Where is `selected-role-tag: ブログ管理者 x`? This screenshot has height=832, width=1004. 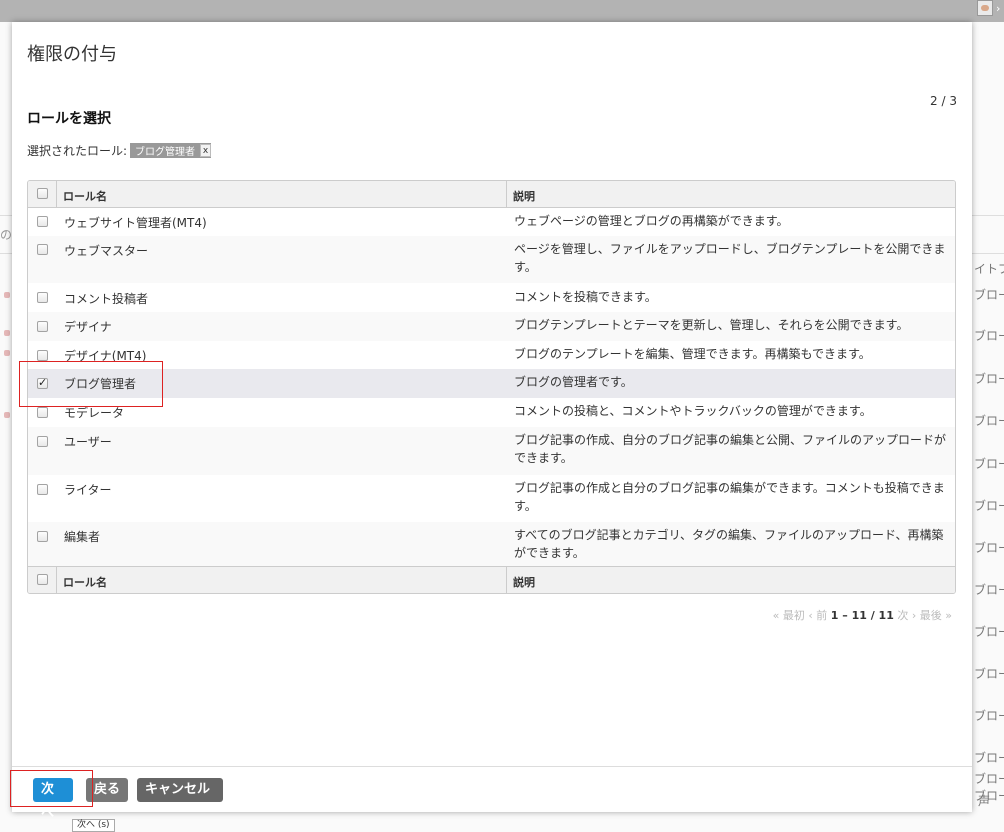 selected-role-tag: ブログ管理者 x is located at coordinates (171, 150).